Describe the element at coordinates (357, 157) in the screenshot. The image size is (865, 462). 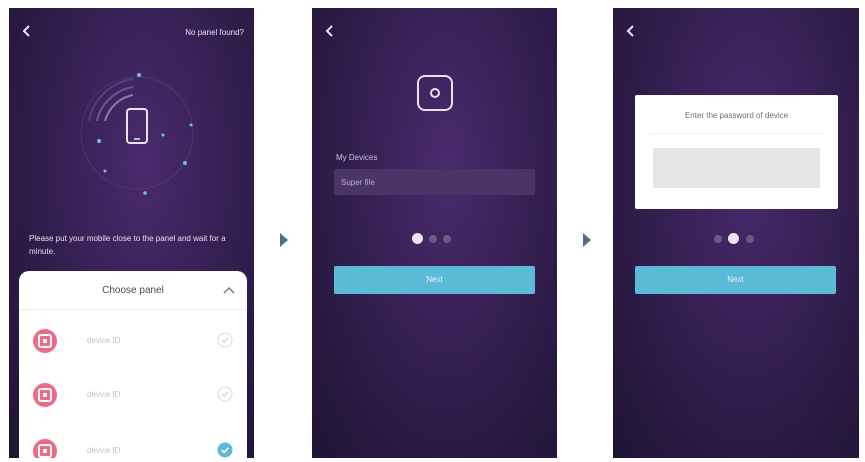
I see `field-label: My Devices` at that location.